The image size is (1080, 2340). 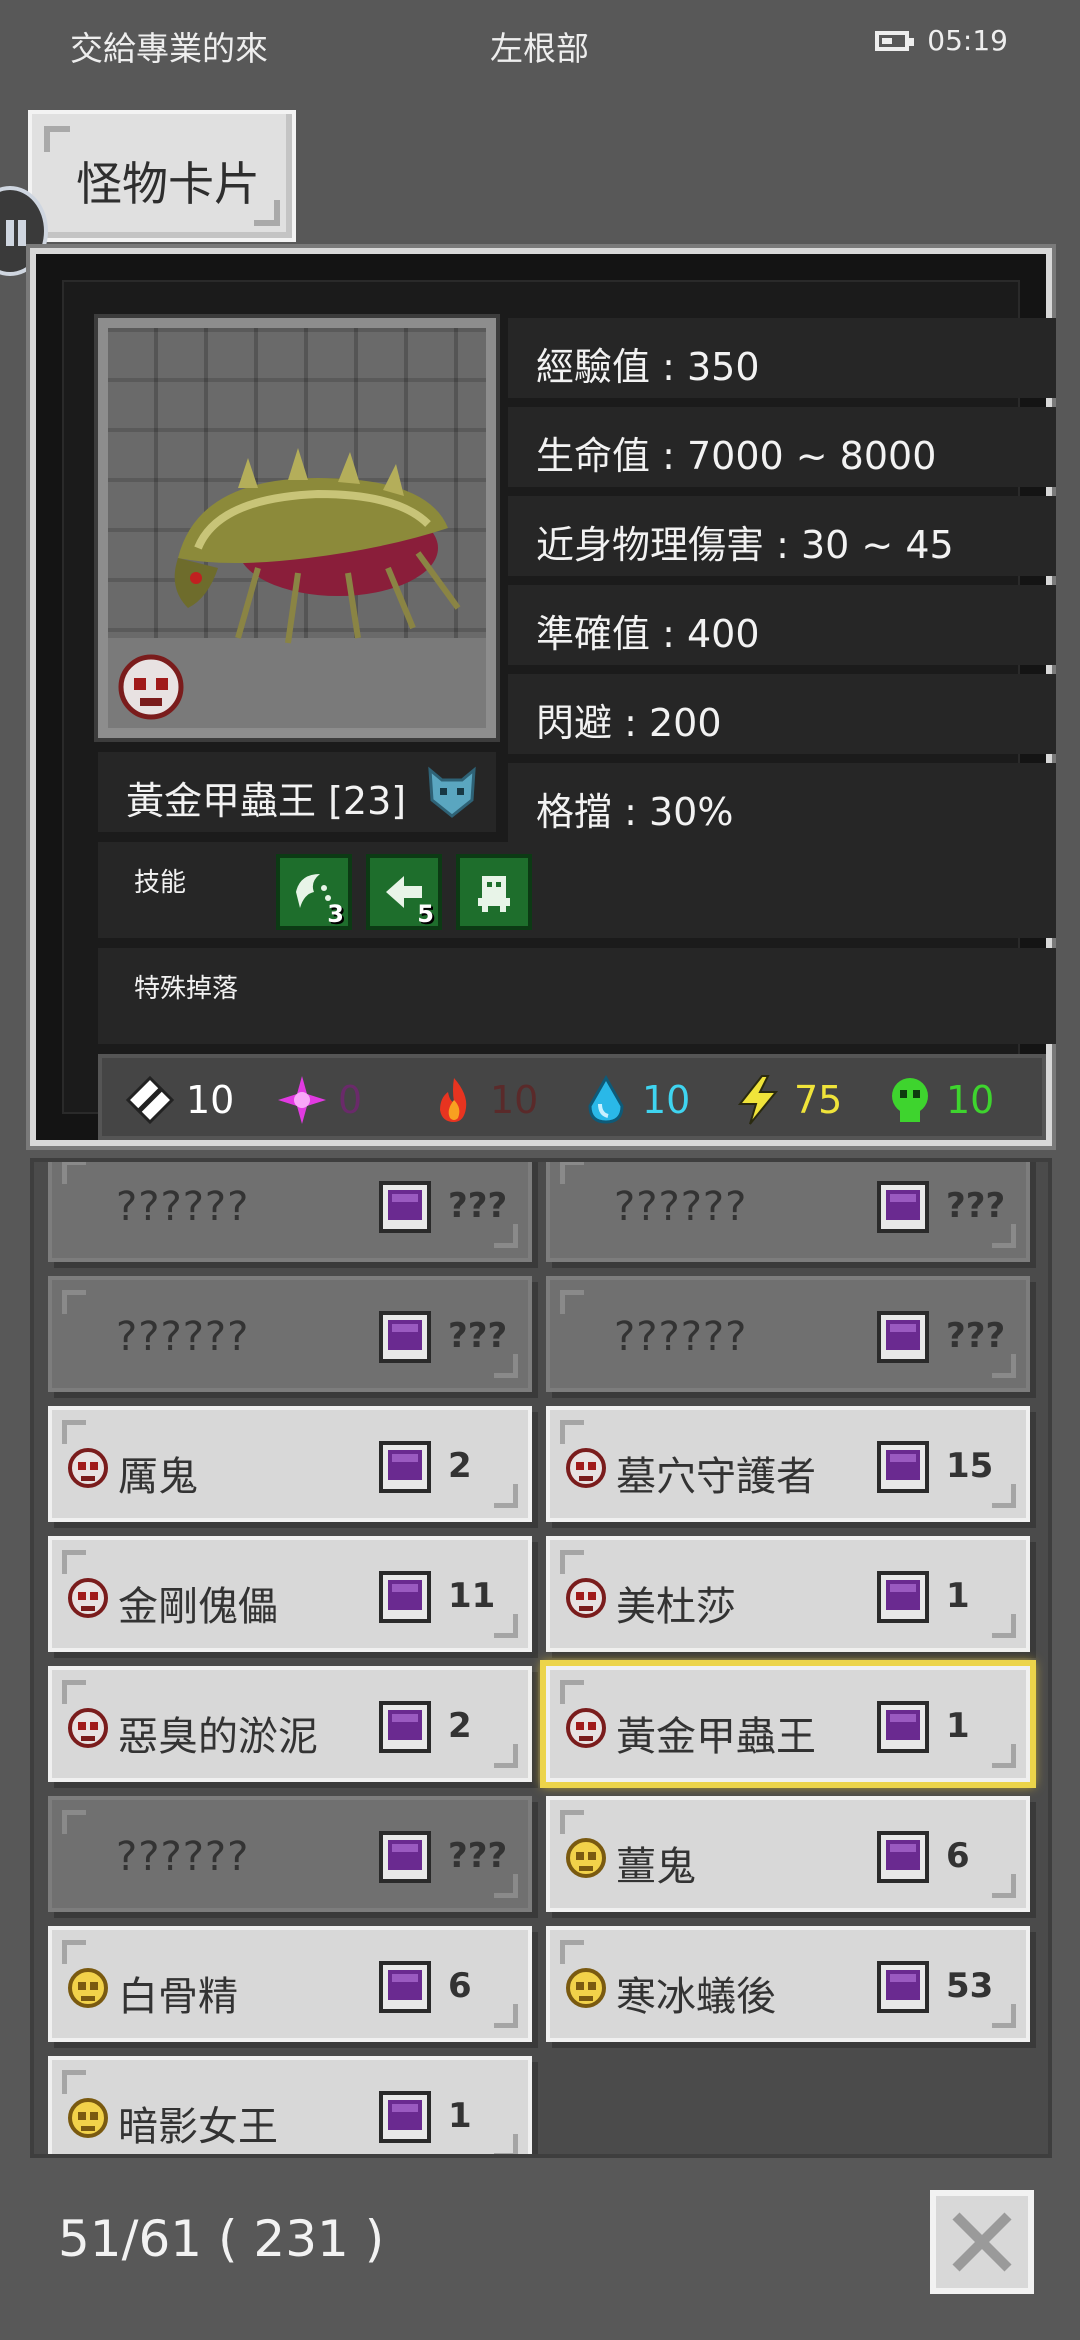 I want to click on battery-icon, so click(x=895, y=40).